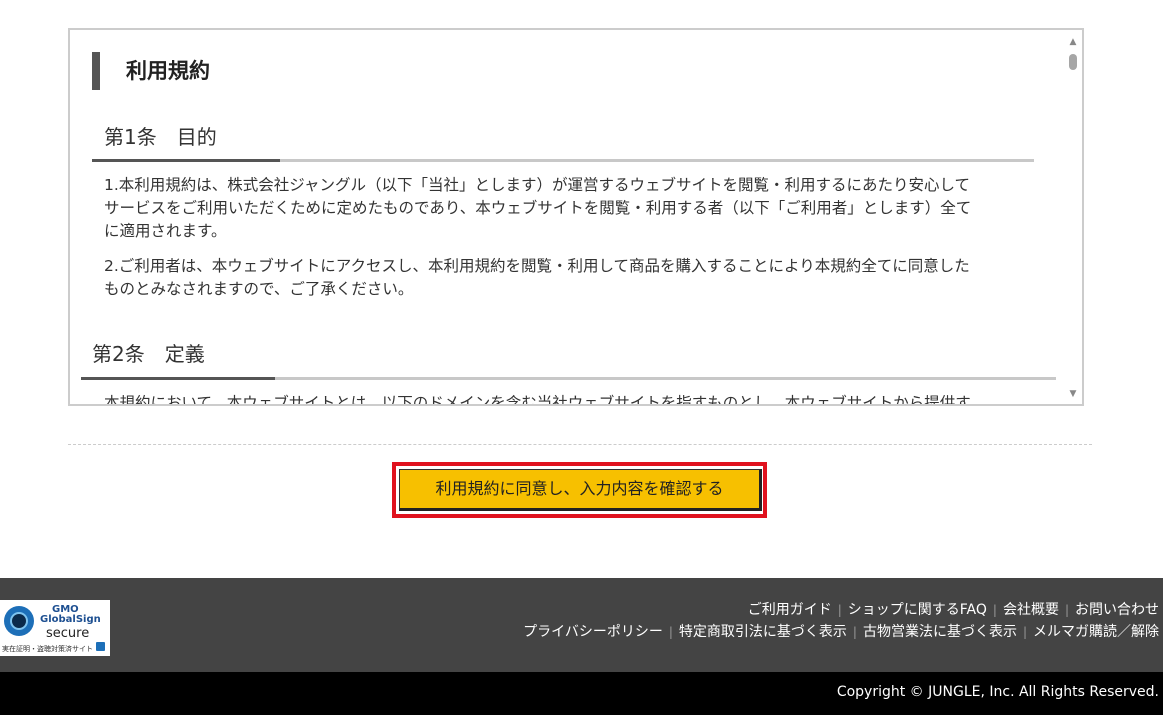 The height and width of the screenshot is (719, 1163). What do you see at coordinates (568, 378) in the screenshot?
I see `article-2-rule` at bounding box center [568, 378].